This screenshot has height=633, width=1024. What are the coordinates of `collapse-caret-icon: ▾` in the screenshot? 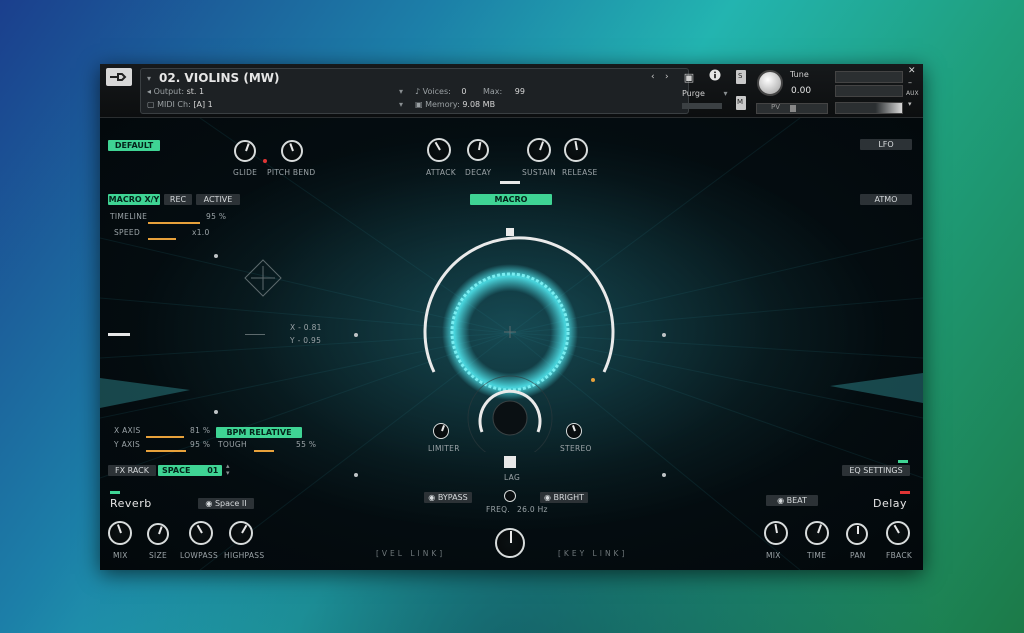 It's located at (149, 78).